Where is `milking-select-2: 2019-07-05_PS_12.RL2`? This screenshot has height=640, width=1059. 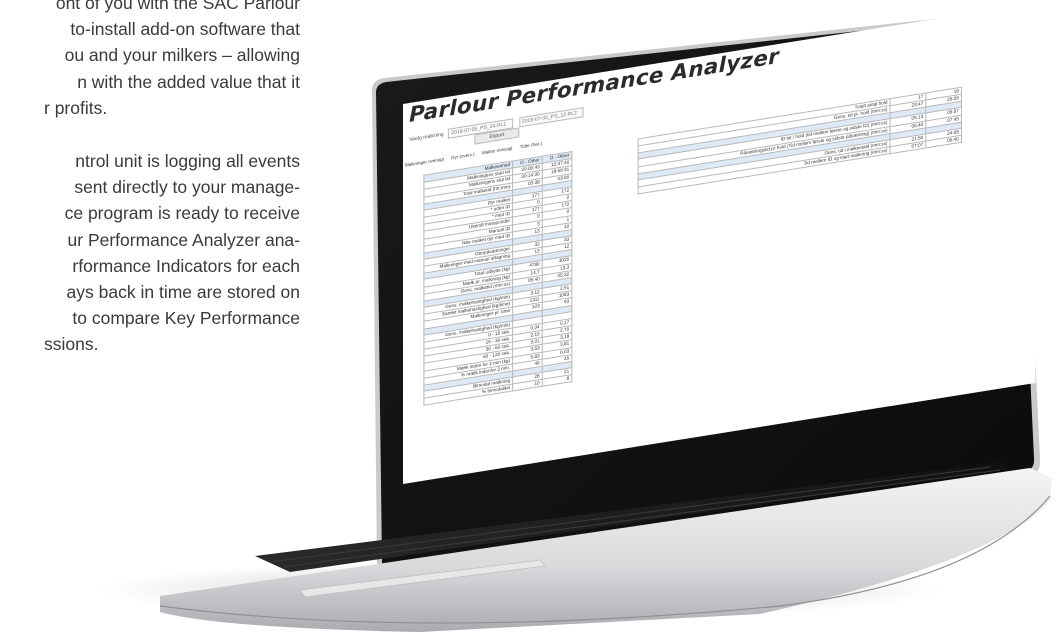
milking-select-2: 2019-07-05_PS_12.RL2 is located at coordinates (551, 117).